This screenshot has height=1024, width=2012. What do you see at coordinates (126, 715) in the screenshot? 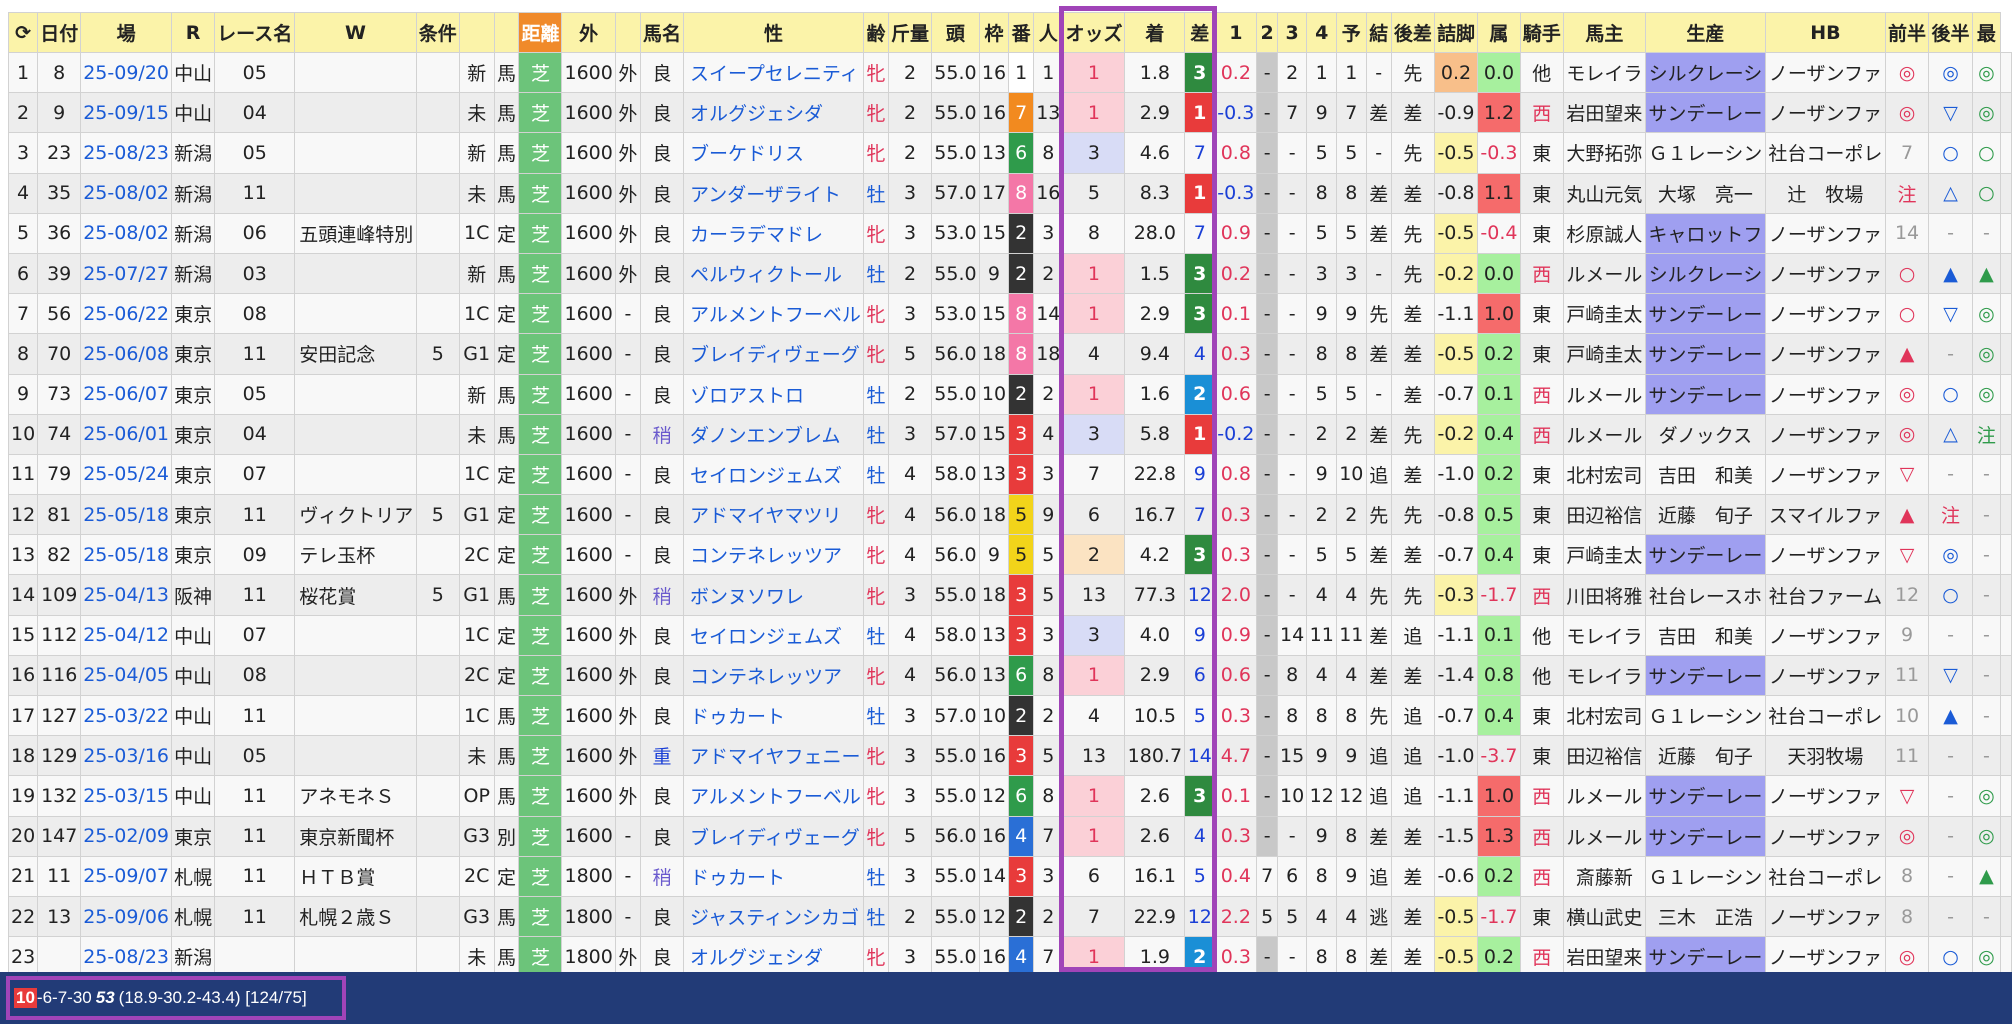
I see `cell-c2: 25-03/22` at bounding box center [126, 715].